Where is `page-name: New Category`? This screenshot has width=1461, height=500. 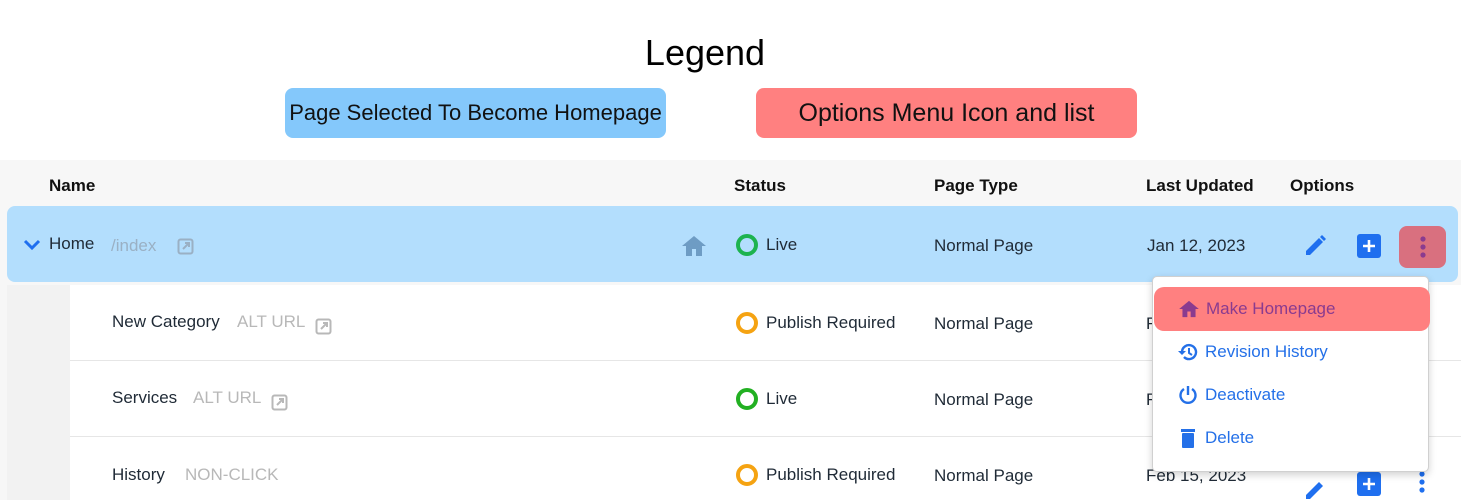 page-name: New Category is located at coordinates (166, 322).